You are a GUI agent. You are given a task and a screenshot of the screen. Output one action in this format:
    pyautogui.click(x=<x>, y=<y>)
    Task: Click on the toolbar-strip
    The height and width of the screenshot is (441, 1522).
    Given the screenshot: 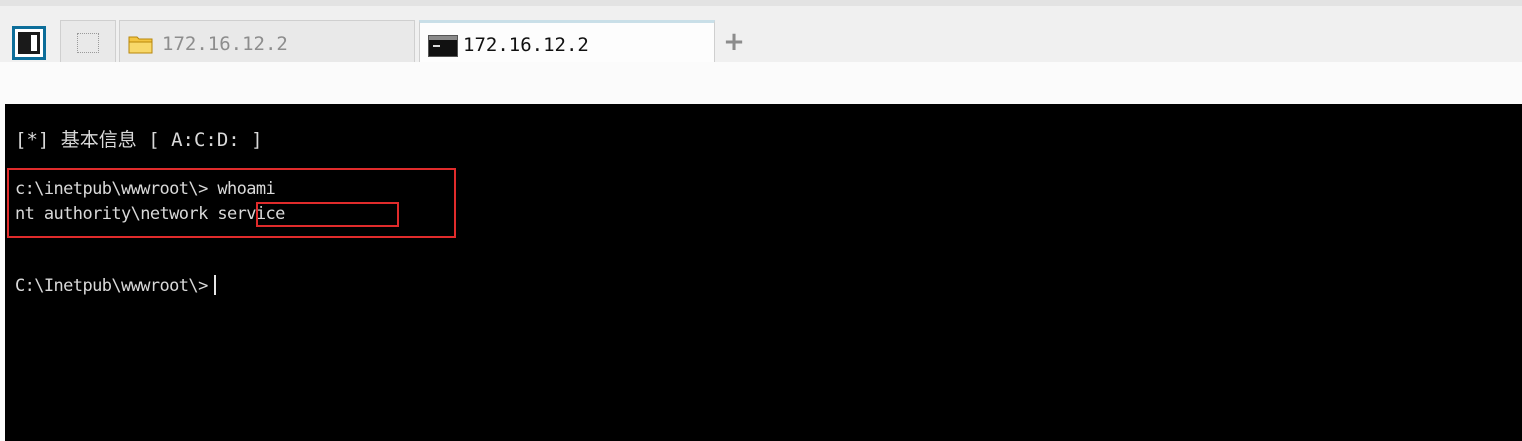 What is the action you would take?
    pyautogui.click(x=761, y=83)
    